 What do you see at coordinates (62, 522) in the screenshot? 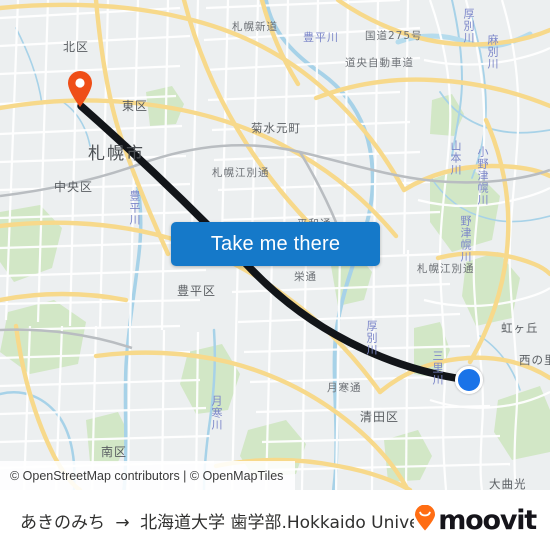
I see `origin-name: あきのみち` at bounding box center [62, 522].